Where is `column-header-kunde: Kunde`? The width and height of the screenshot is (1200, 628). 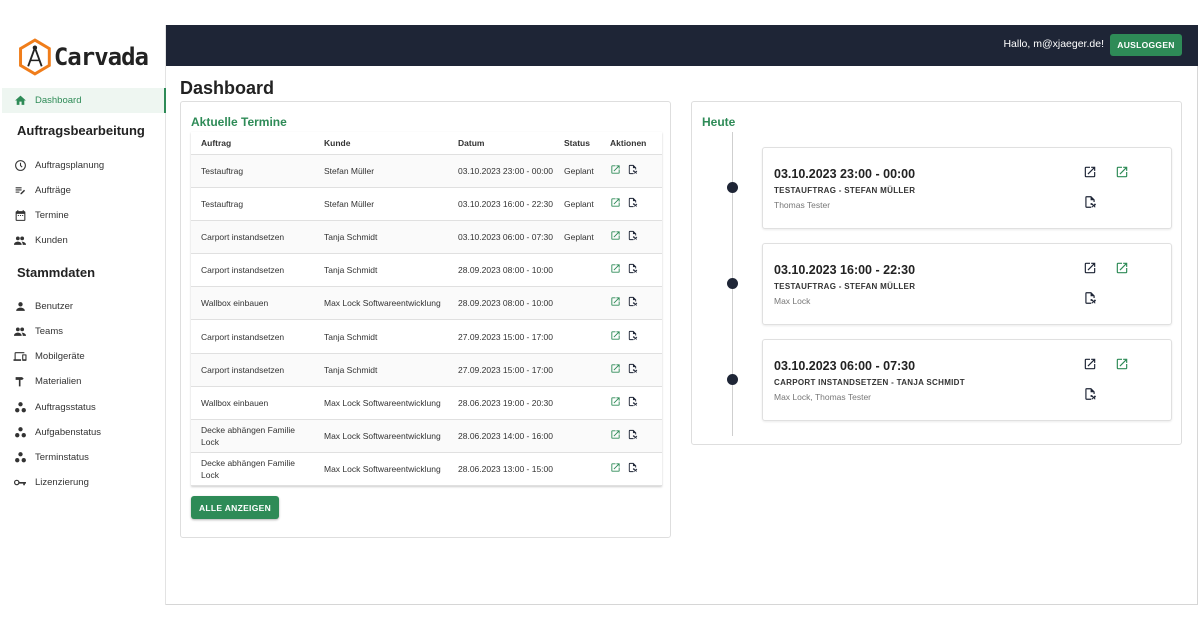 column-header-kunde: Kunde is located at coordinates (381, 143).